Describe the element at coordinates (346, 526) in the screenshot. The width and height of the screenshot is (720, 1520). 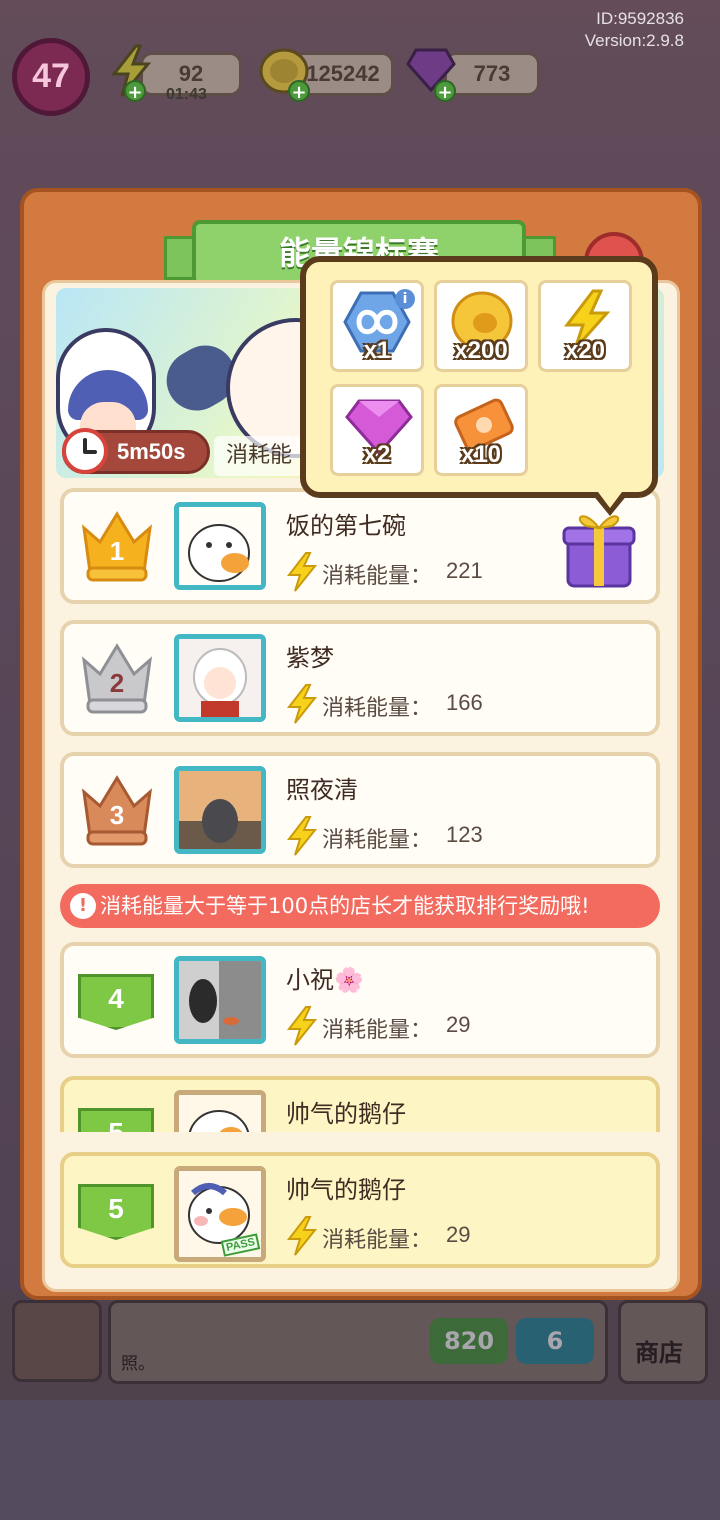
I see `player-name: 饭的第七碗` at that location.